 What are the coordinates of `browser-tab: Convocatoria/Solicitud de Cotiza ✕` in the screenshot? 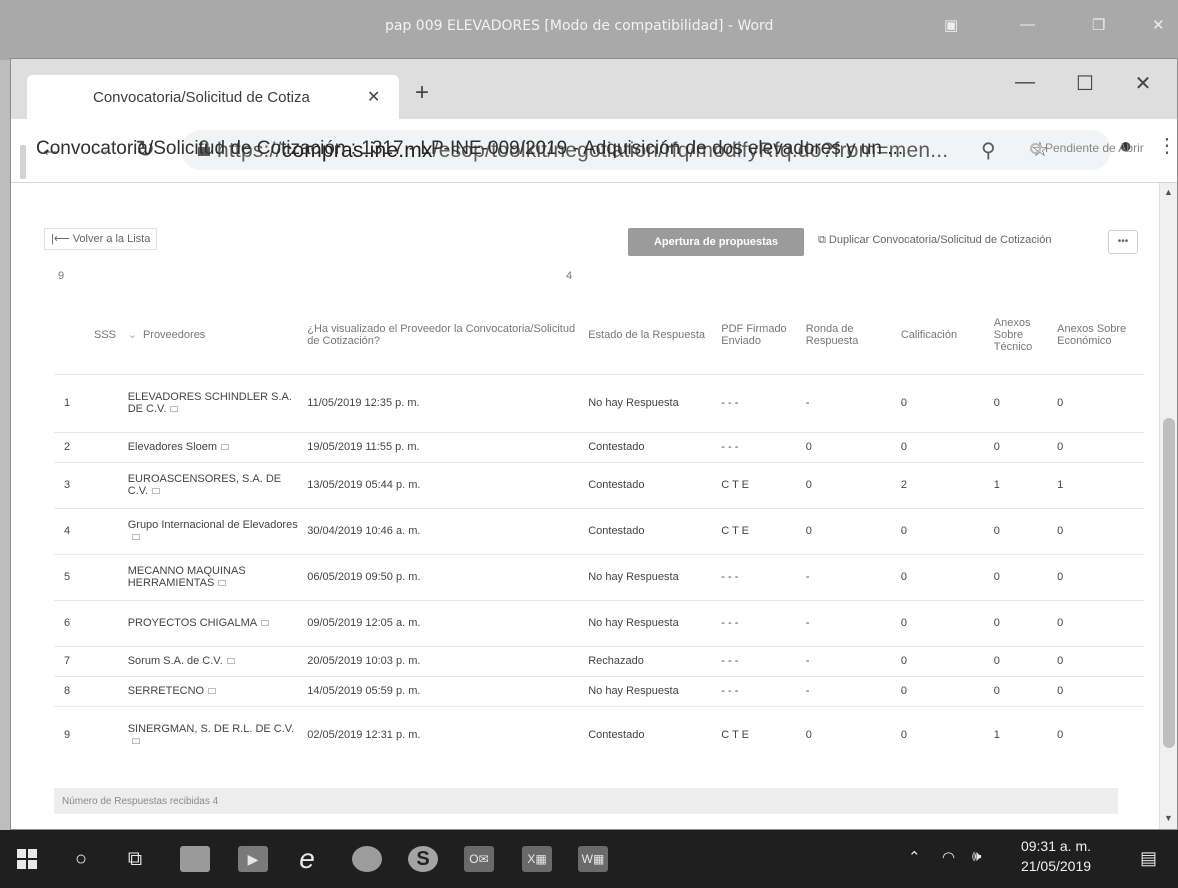 It's located at (213, 97).